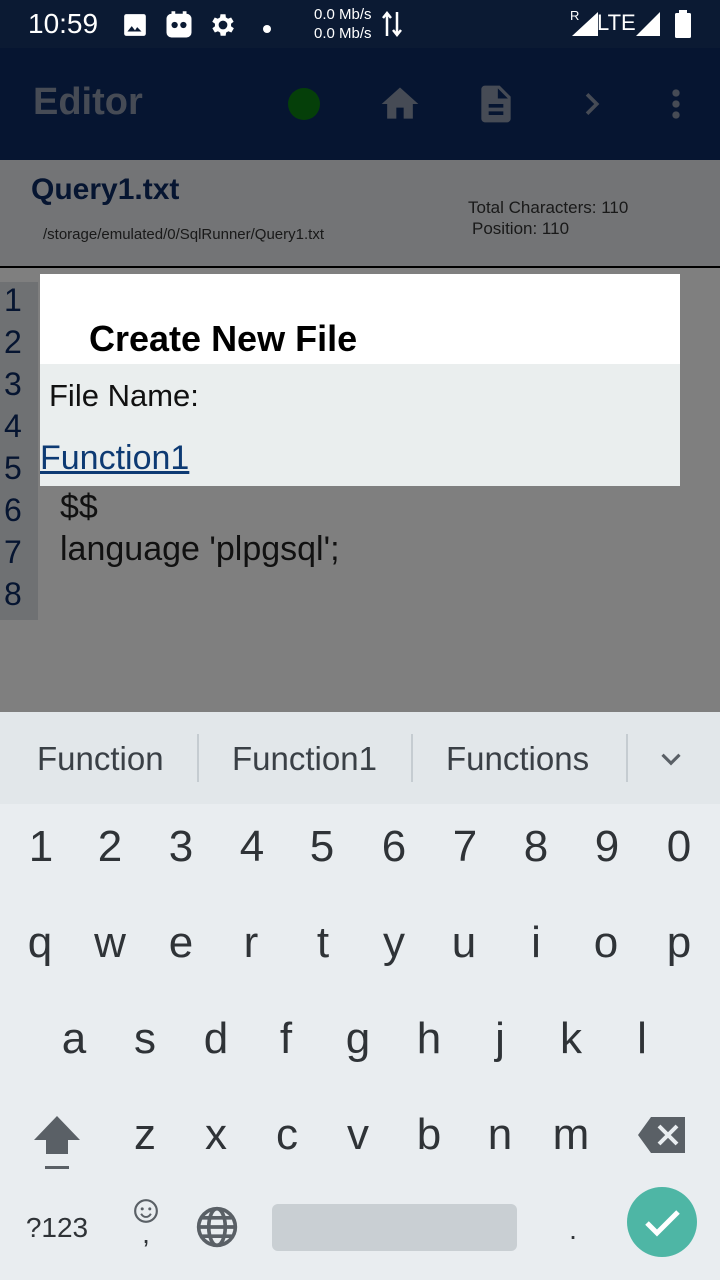 This screenshot has width=720, height=1280. I want to click on key-f: f, so click(286, 1039).